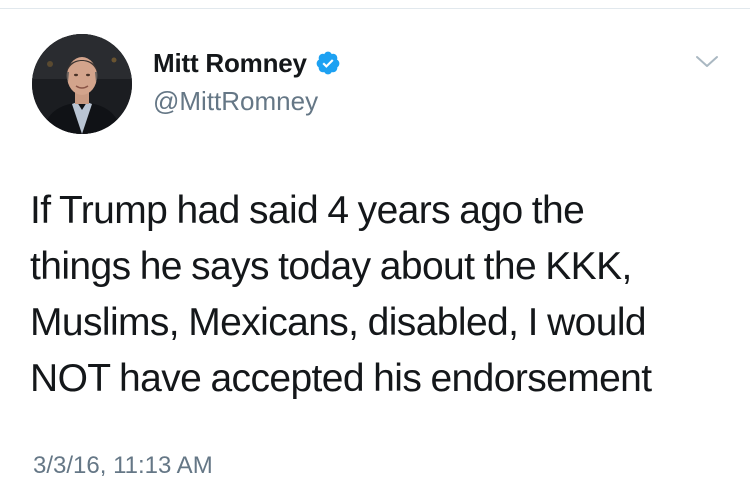 The image size is (750, 503). What do you see at coordinates (123, 466) in the screenshot?
I see `tweet-timestamp: 3/3/16, 11:13 AM` at bounding box center [123, 466].